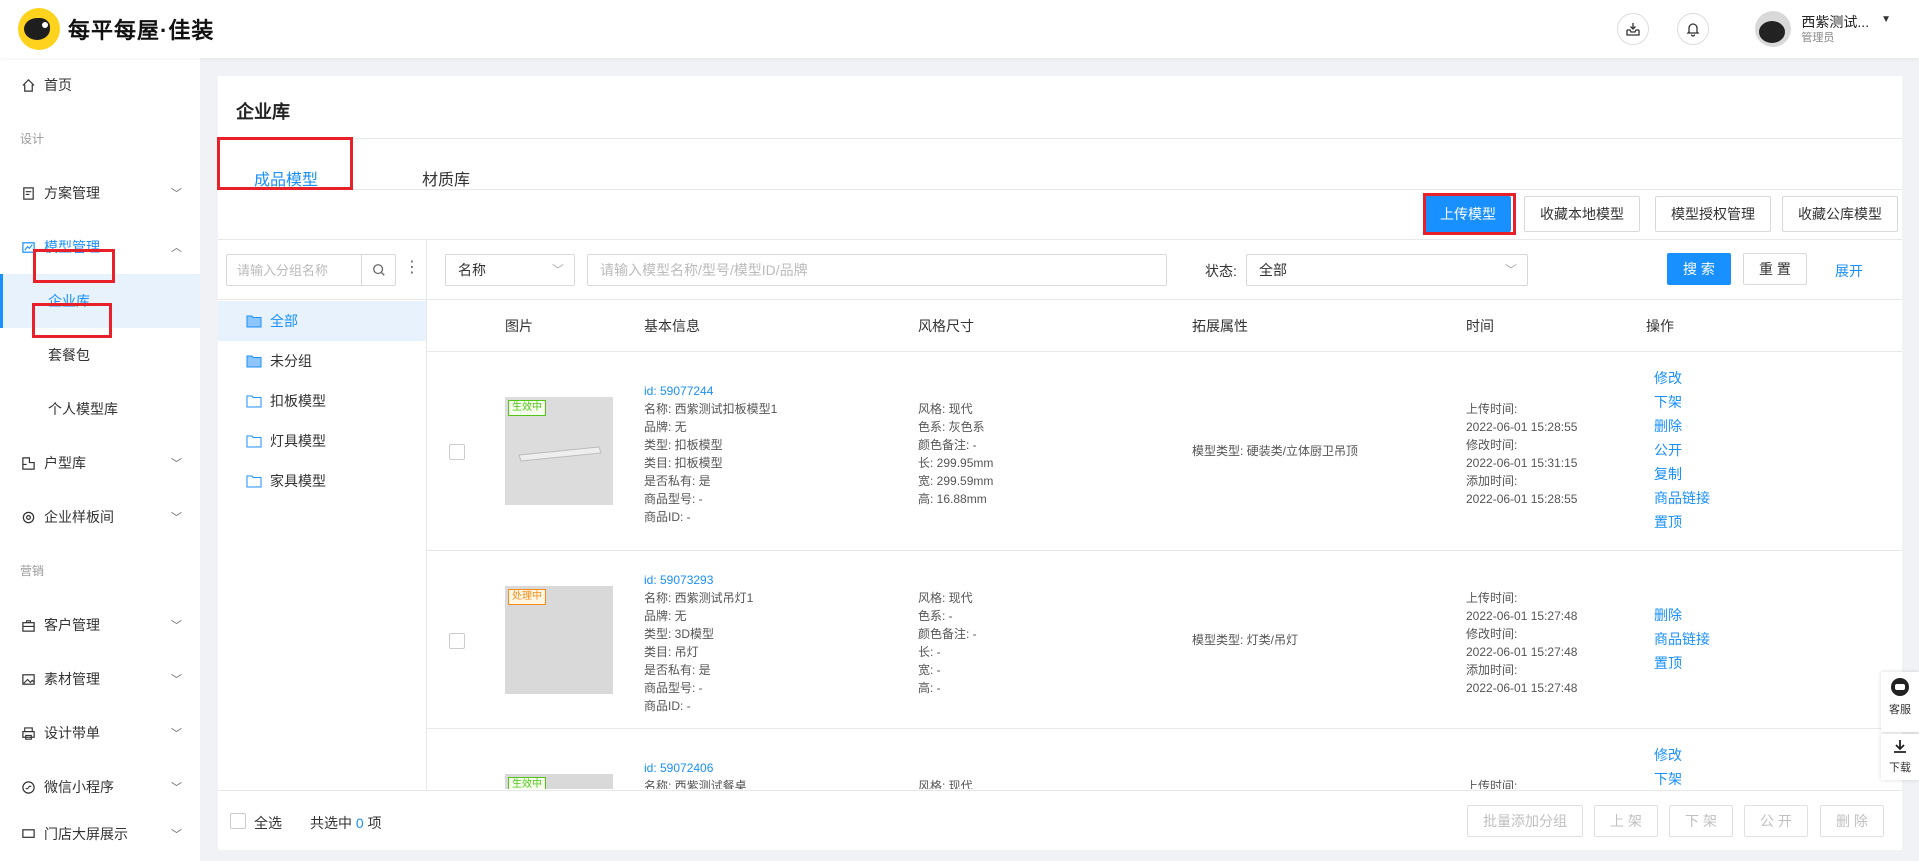 This screenshot has width=1919, height=861. What do you see at coordinates (284, 321) in the screenshot?
I see `group-item-label: 全部` at bounding box center [284, 321].